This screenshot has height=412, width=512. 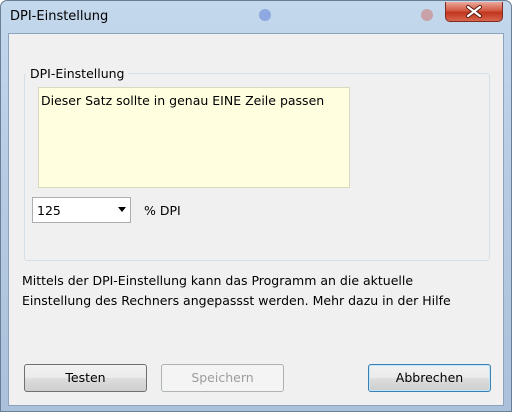 I want to click on groupbox-label: DPI-Einstellung, so click(x=77, y=73).